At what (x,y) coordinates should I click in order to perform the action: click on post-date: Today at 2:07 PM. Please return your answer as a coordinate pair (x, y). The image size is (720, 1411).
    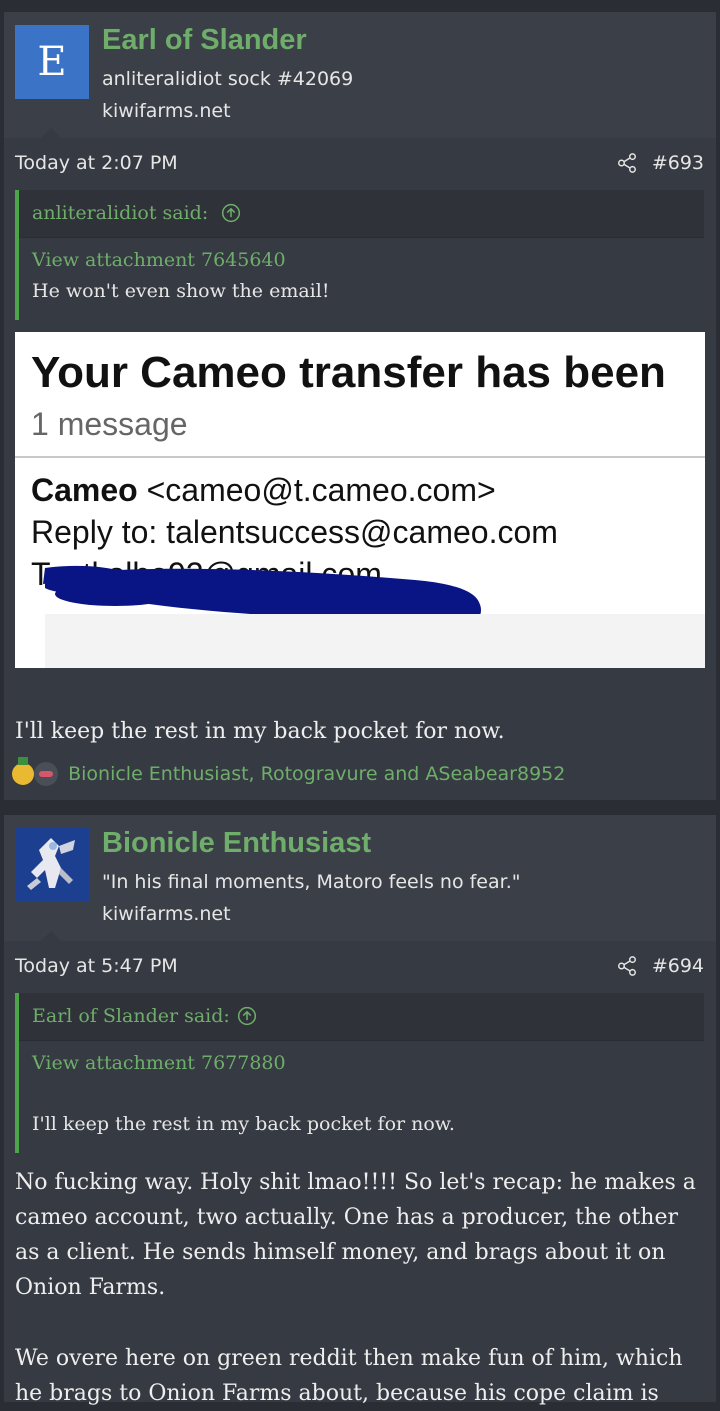
    Looking at the image, I should click on (96, 163).